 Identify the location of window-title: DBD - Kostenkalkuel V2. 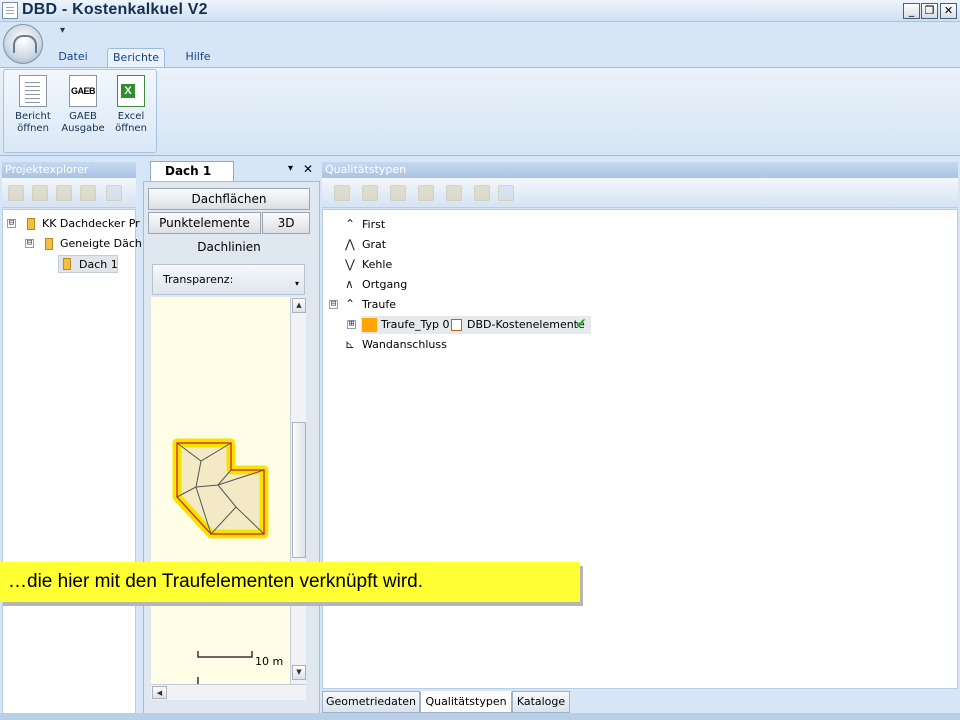
(115, 9).